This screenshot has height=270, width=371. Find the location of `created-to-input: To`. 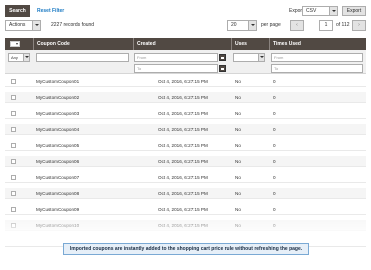

created-to-input: To is located at coordinates (176, 68).